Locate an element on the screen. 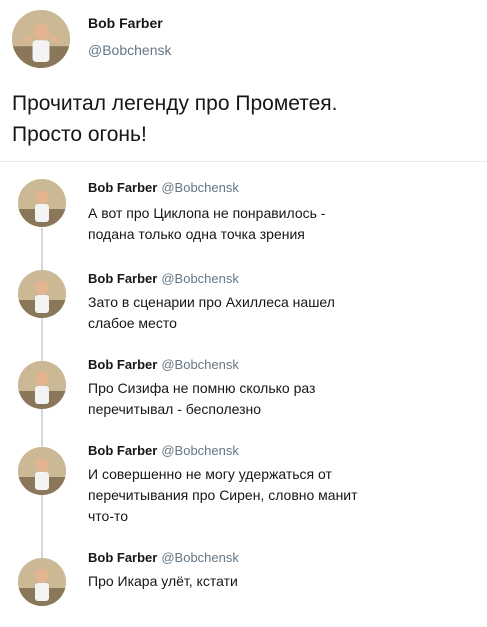 This screenshot has height=627, width=487. reply-text-line: подана только одна точка зрения is located at coordinates (196, 234).